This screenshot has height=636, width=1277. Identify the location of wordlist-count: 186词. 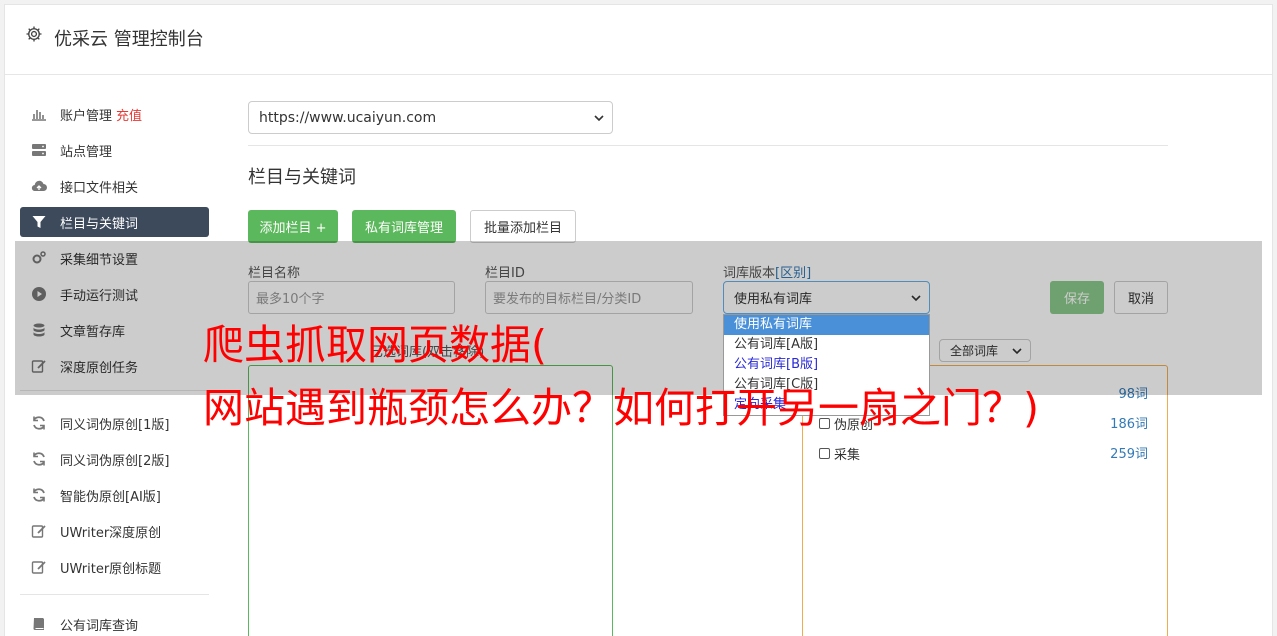
(1129, 424).